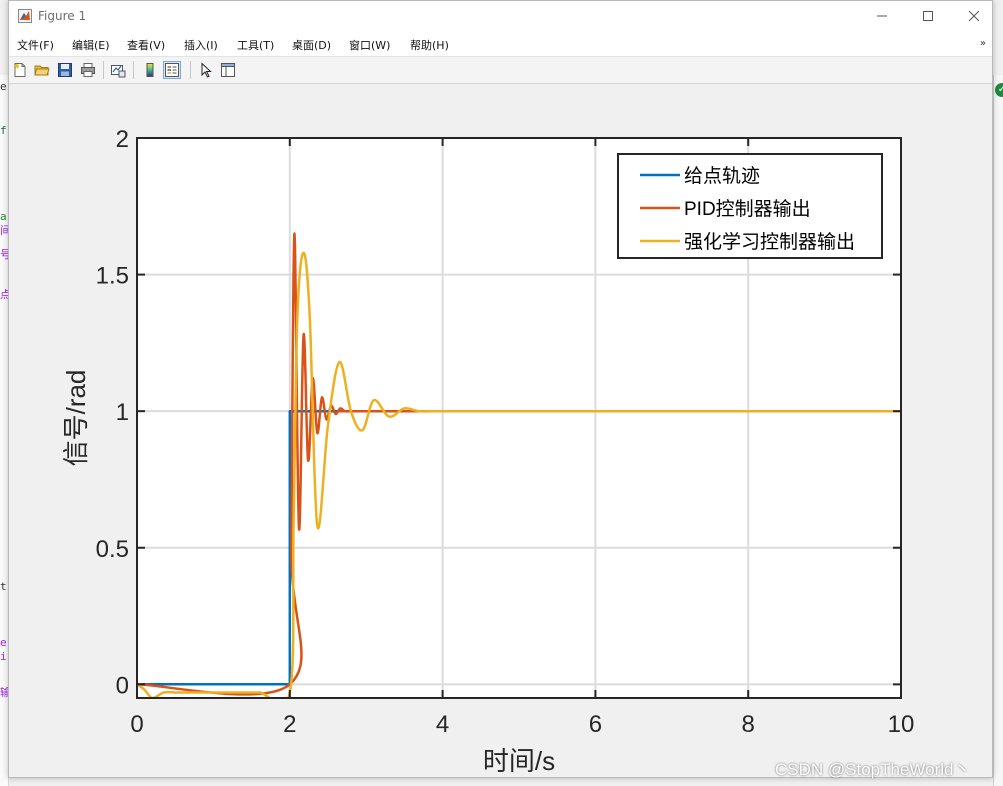  What do you see at coordinates (206, 70) in the screenshot?
I see `pointer-icon` at bounding box center [206, 70].